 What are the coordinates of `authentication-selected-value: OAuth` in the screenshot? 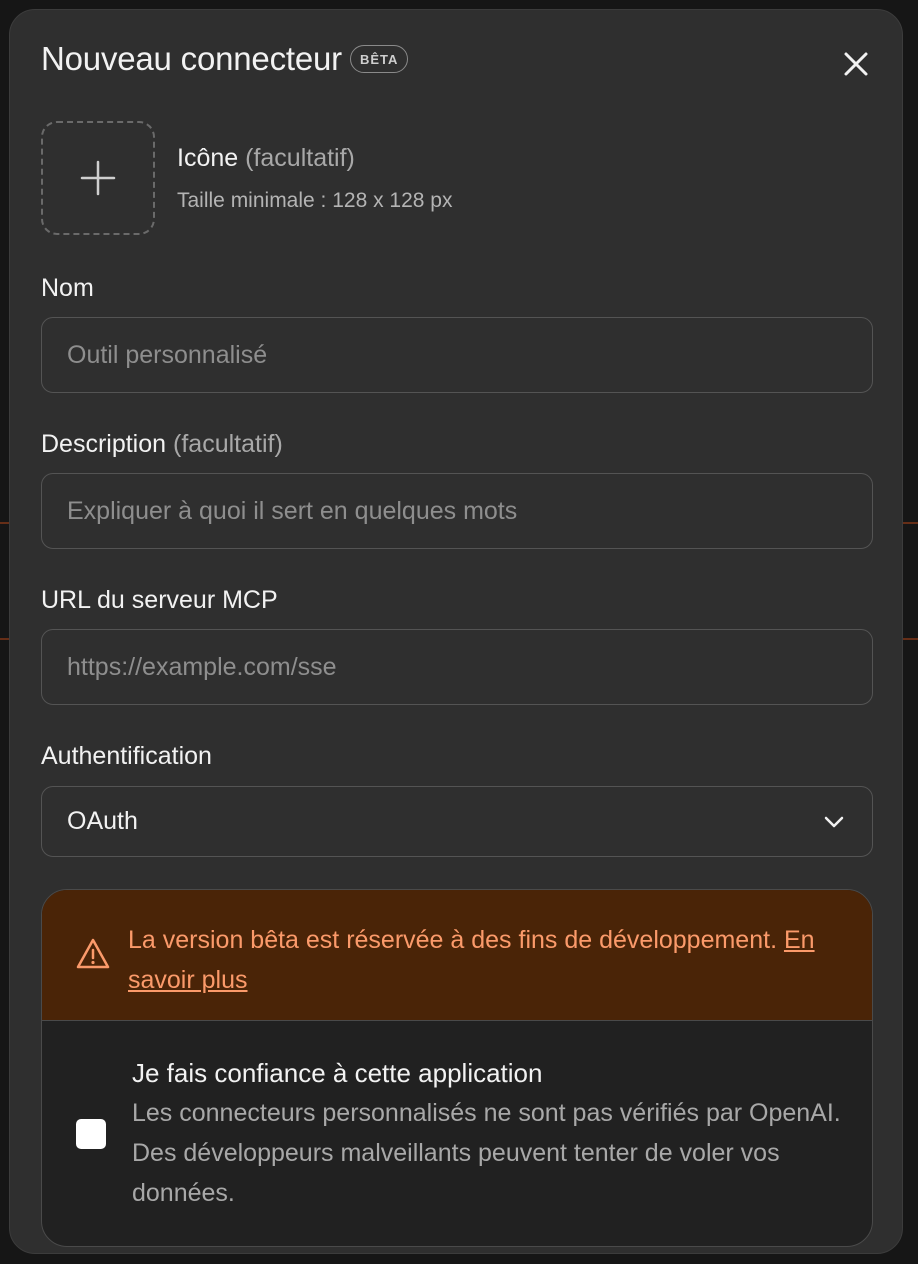 It's located at (102, 821).